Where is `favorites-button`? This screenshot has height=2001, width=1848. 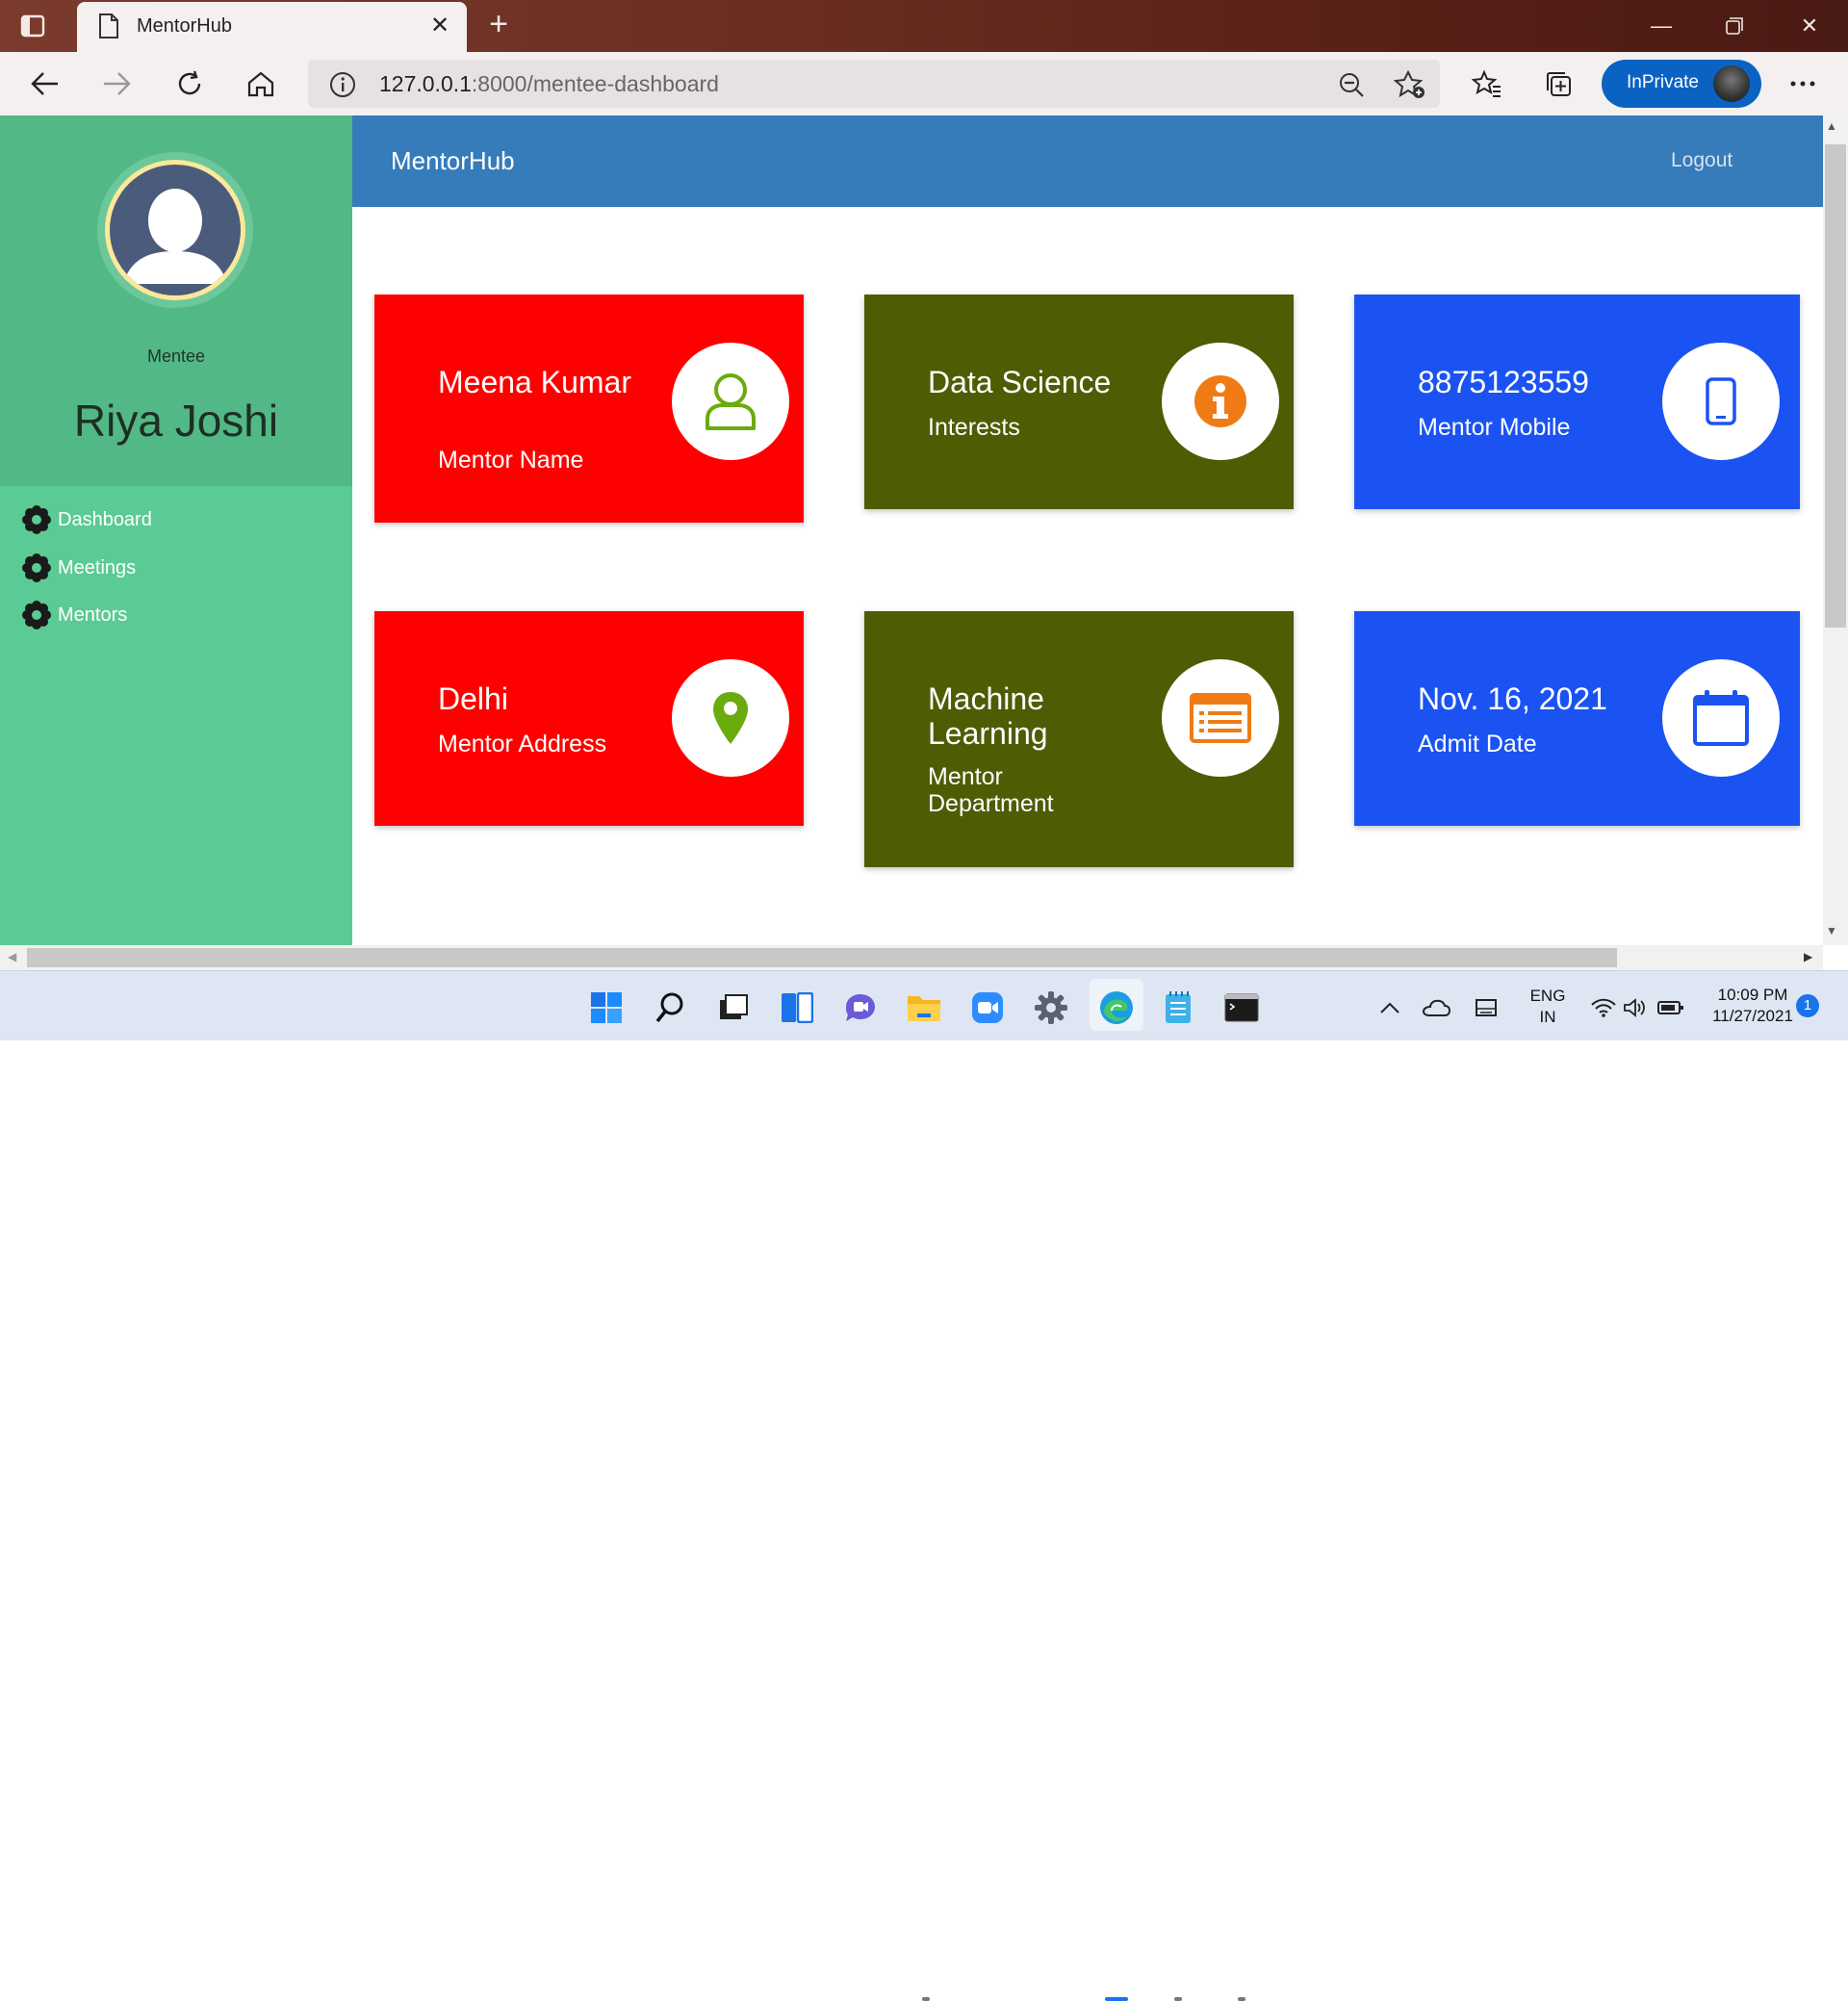
favorites-button is located at coordinates (1487, 84).